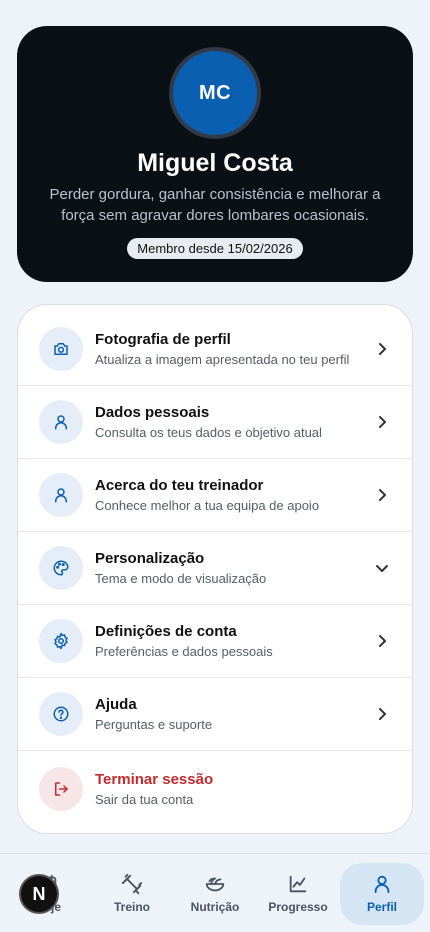 The image size is (430, 932). What do you see at coordinates (181, 578) in the screenshot?
I see `menu-item-subtitle: Tema e modo de visualização` at bounding box center [181, 578].